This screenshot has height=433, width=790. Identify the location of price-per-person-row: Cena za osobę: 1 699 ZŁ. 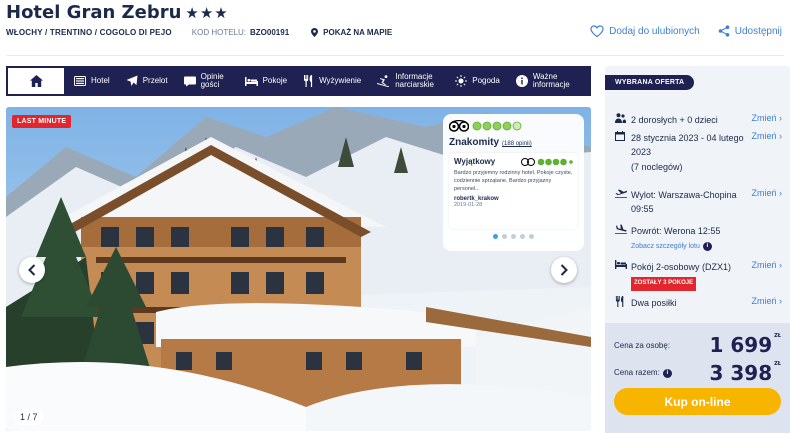
(697, 345).